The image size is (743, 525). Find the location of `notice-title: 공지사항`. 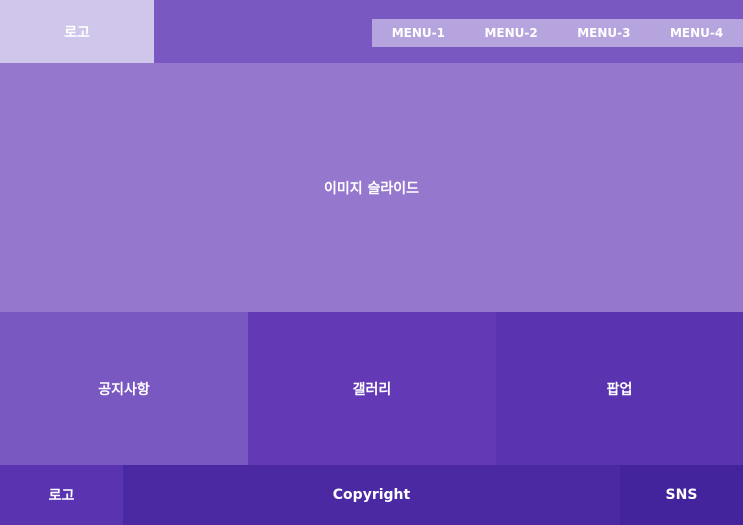

notice-title: 공지사항 is located at coordinates (124, 389).